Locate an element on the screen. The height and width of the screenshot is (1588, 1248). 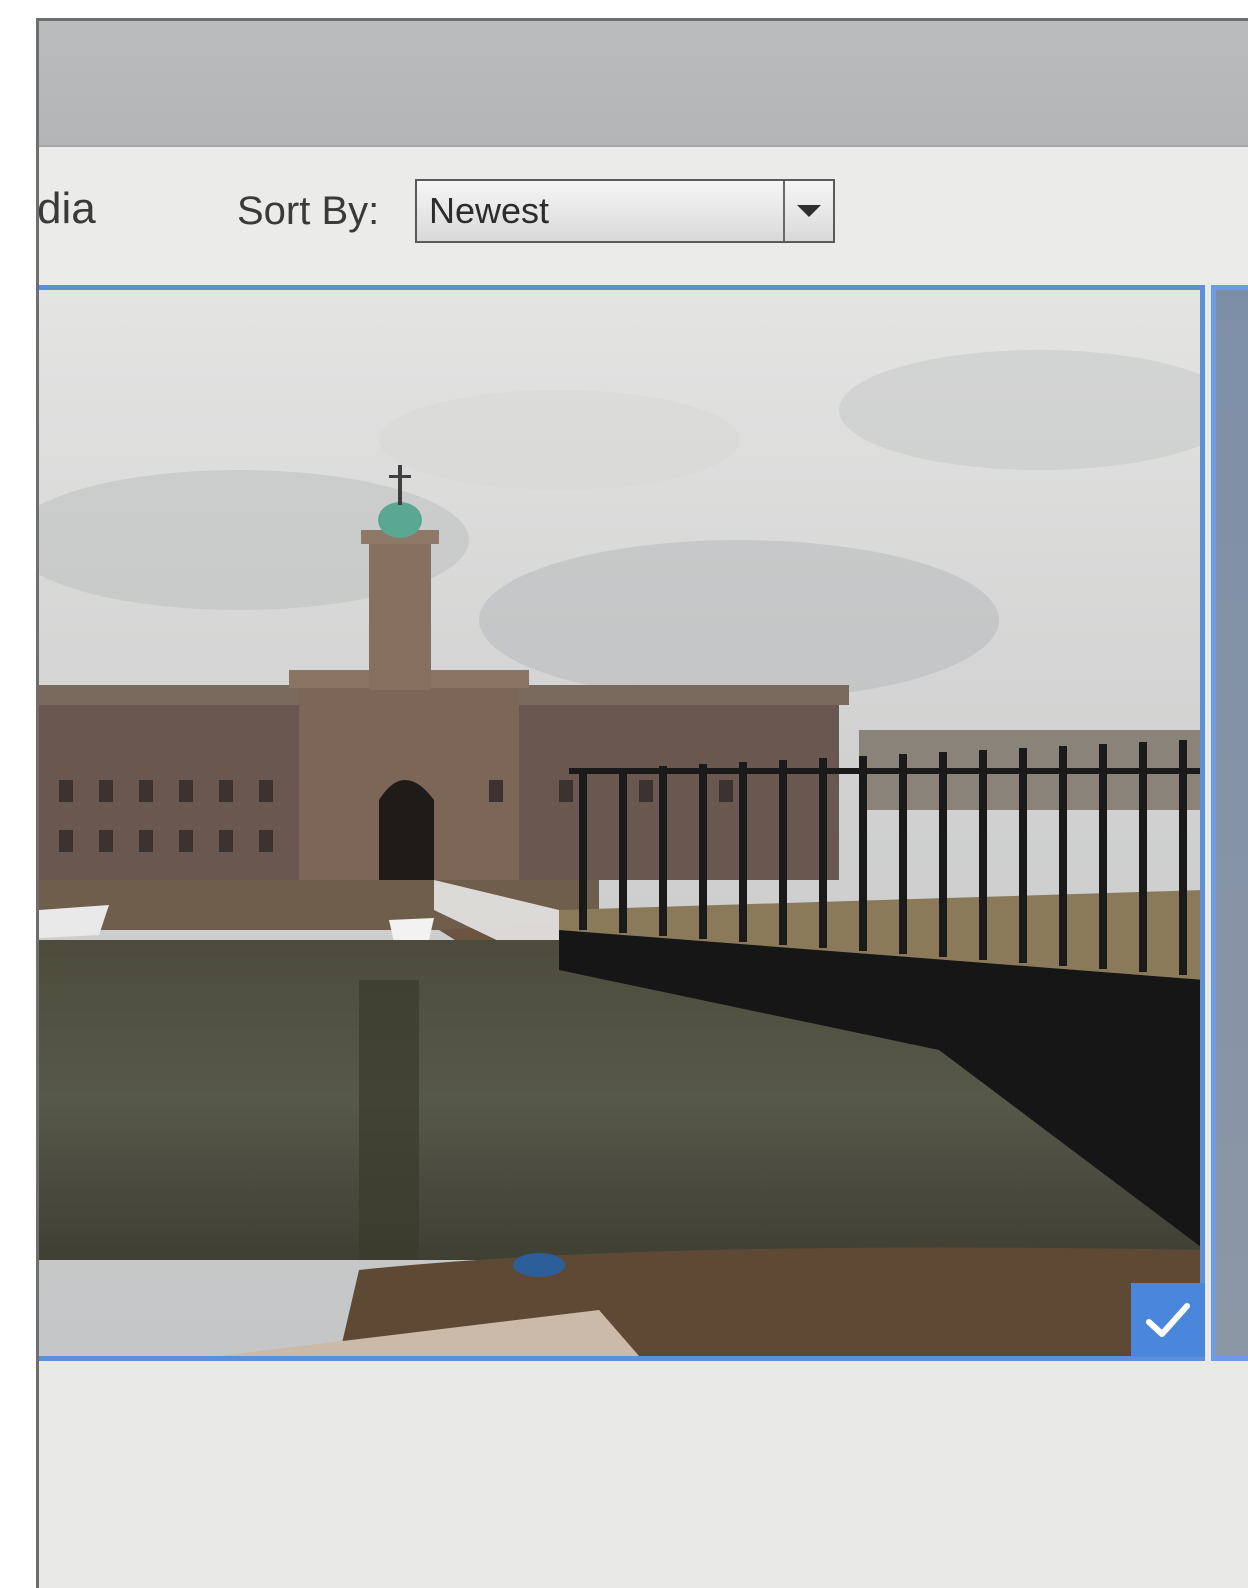
sort-by-selected-value: Newest is located at coordinates (489, 210).